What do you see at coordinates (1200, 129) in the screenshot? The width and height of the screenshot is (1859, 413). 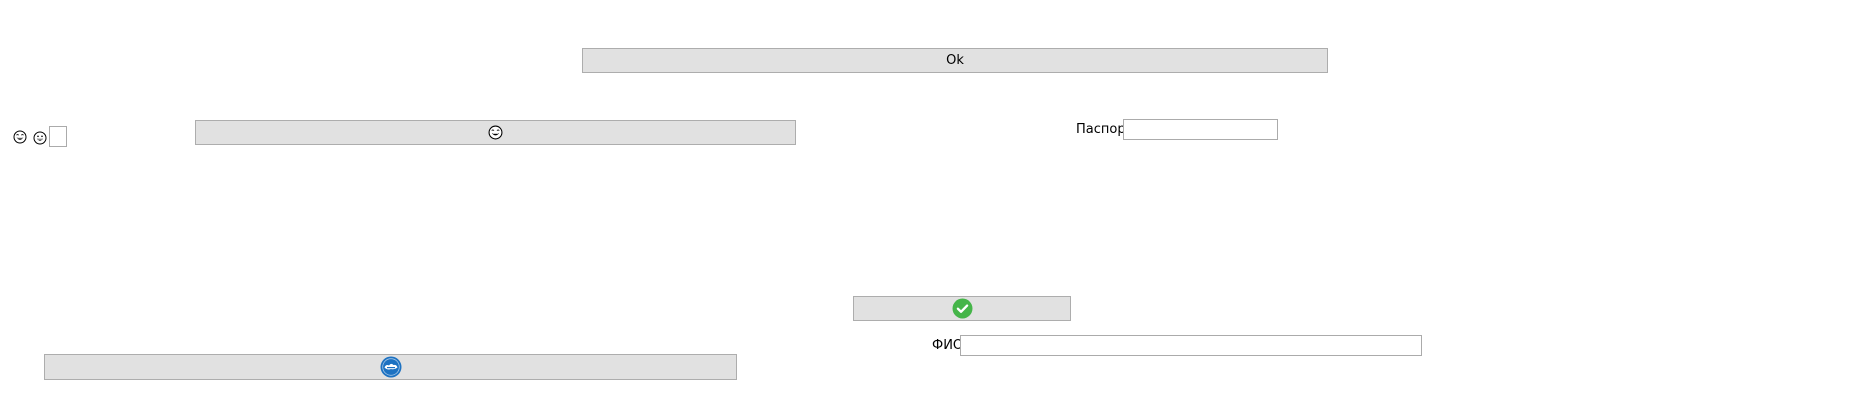 I see `passport-input` at bounding box center [1200, 129].